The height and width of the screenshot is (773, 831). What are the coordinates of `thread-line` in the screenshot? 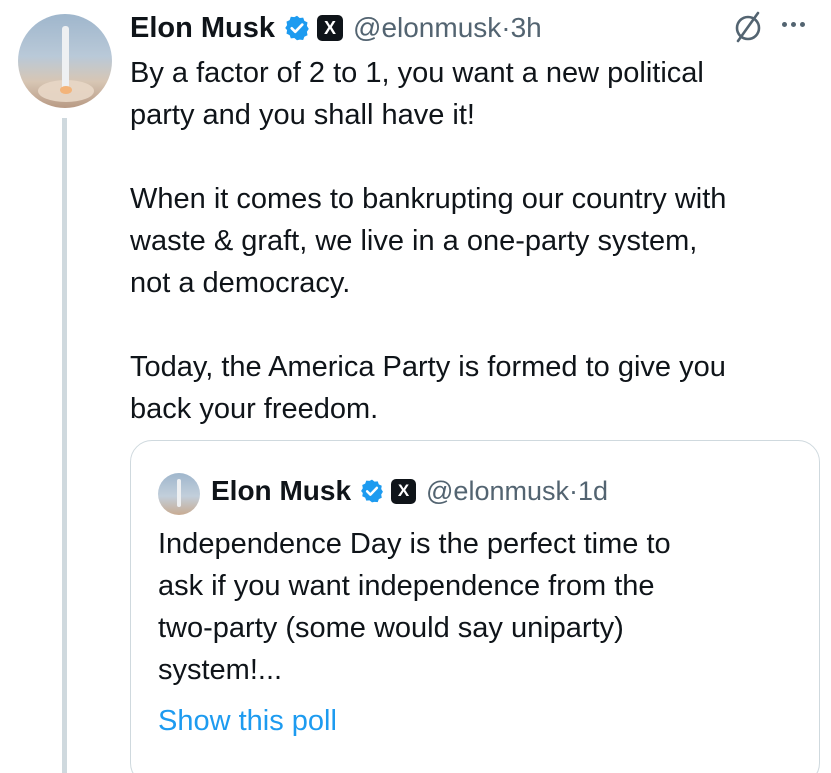 It's located at (64, 445).